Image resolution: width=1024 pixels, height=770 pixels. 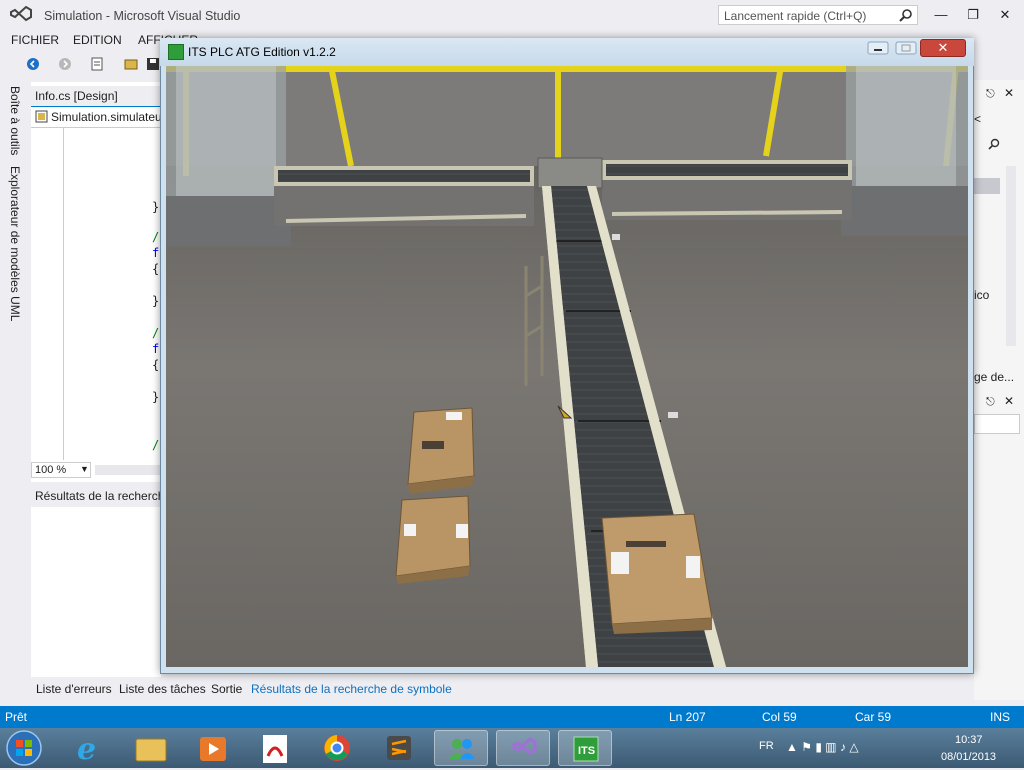 I want to click on forward-icon, so click(x=65, y=64).